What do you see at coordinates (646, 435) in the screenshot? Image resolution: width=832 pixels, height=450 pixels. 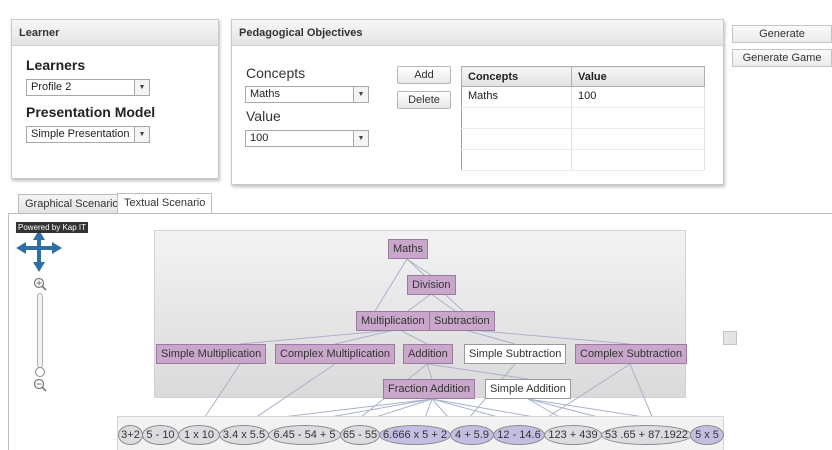 I see `sequence-item: 53 .65 + 87.1922` at bounding box center [646, 435].